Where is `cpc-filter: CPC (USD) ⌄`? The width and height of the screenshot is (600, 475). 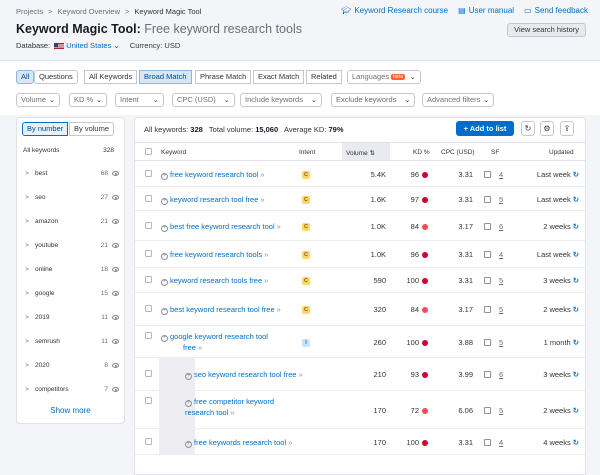
cpc-filter: CPC (USD) ⌄ is located at coordinates (203, 100).